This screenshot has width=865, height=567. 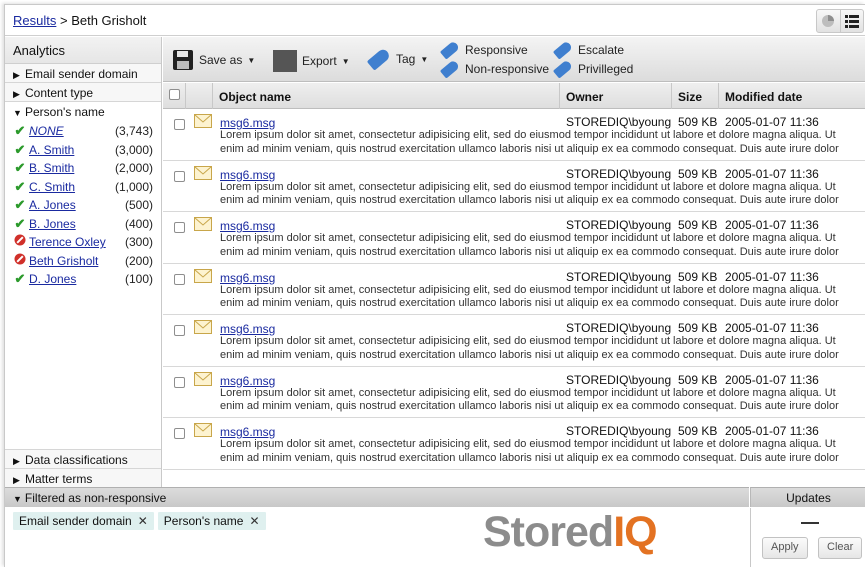 I want to click on column-header-size: Size, so click(x=694, y=96).